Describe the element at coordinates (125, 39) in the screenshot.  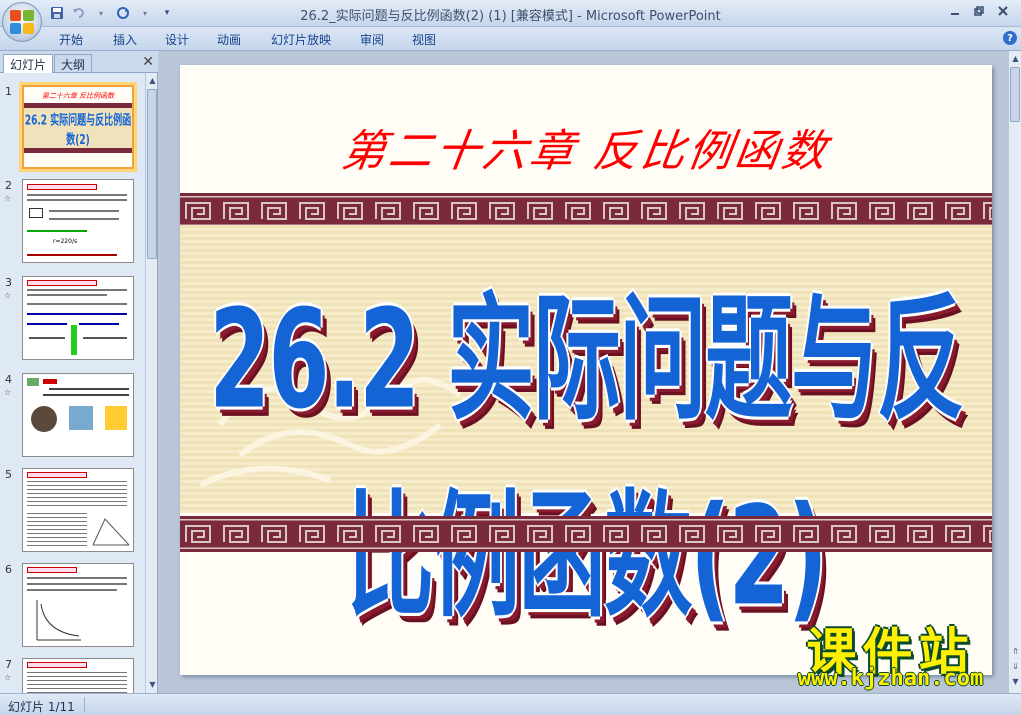
I see `tab-insert: 插入` at that location.